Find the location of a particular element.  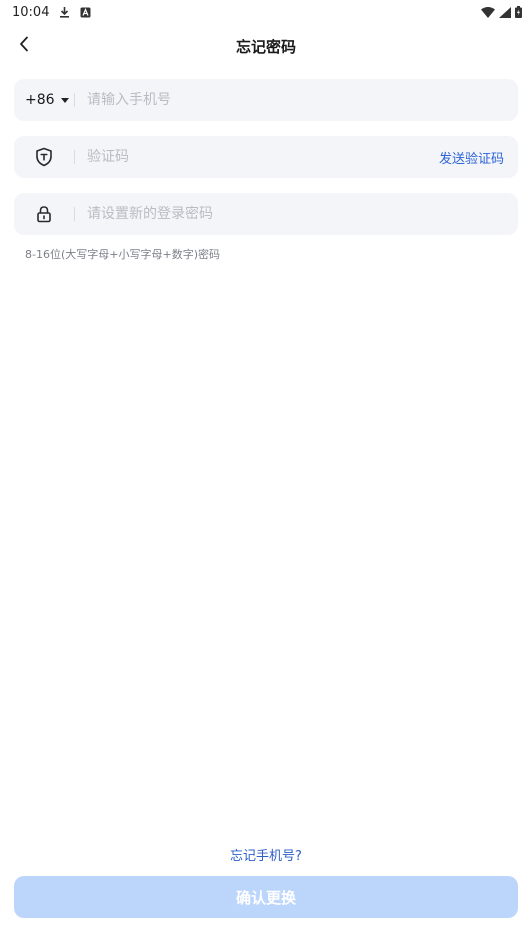

signal-icon is located at coordinates (505, 12).